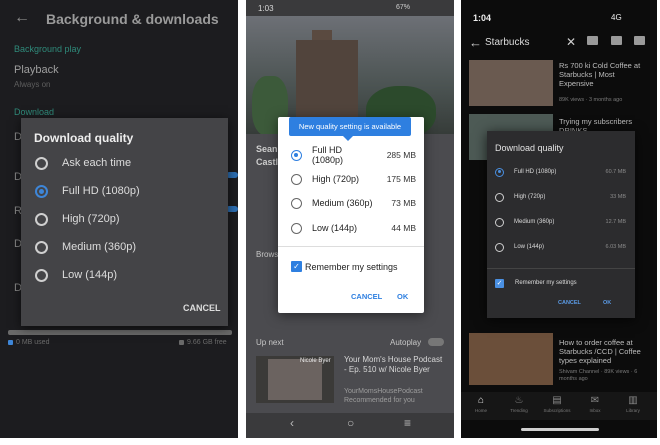 This screenshot has width=660, height=445. I want to click on quality-option-144p: Low (144p) 6.03 MB, so click(561, 247).